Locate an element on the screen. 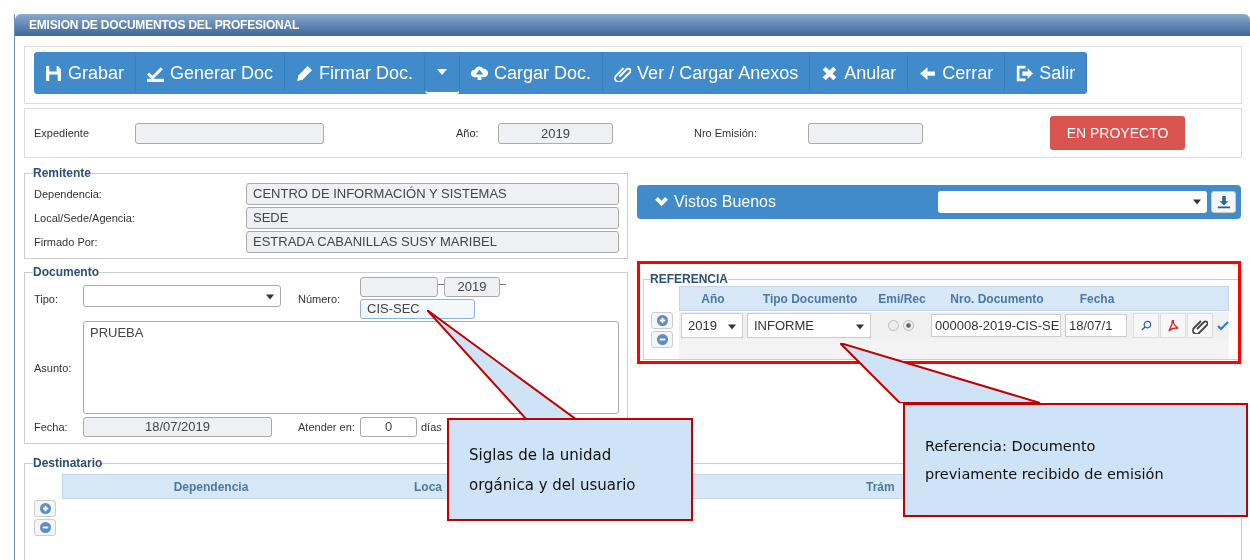 The image size is (1250, 560). callout-text: Siglas de la unidad is located at coordinates (541, 454).